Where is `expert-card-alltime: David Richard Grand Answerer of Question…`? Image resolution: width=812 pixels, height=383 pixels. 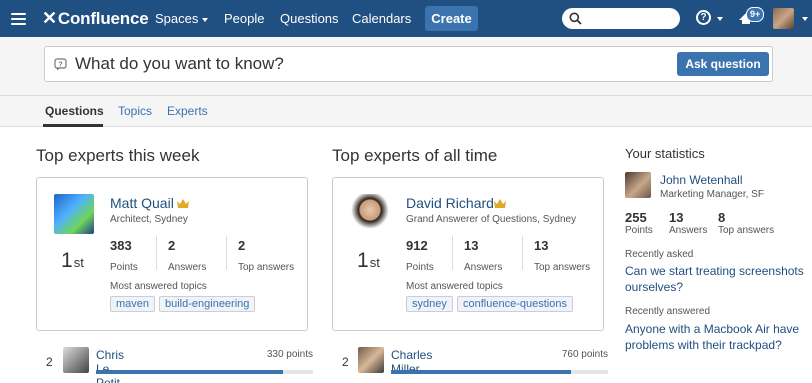 expert-card-alltime: David Richard Grand Answerer of Question… is located at coordinates (468, 254).